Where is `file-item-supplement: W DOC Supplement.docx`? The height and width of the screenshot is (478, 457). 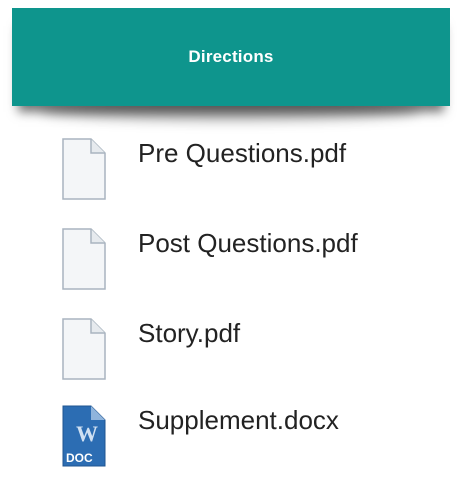
file-item-supplement: W DOC Supplement.docx is located at coordinates (200, 436).